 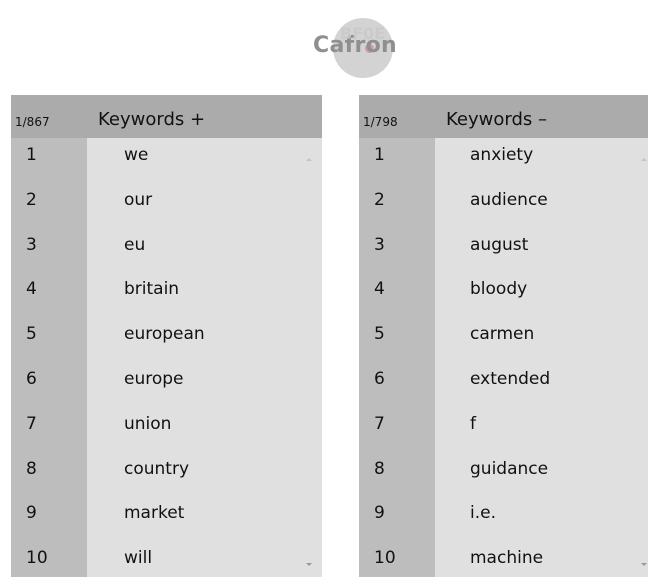 I want to click on row-keyword: carmen, so click(x=502, y=334).